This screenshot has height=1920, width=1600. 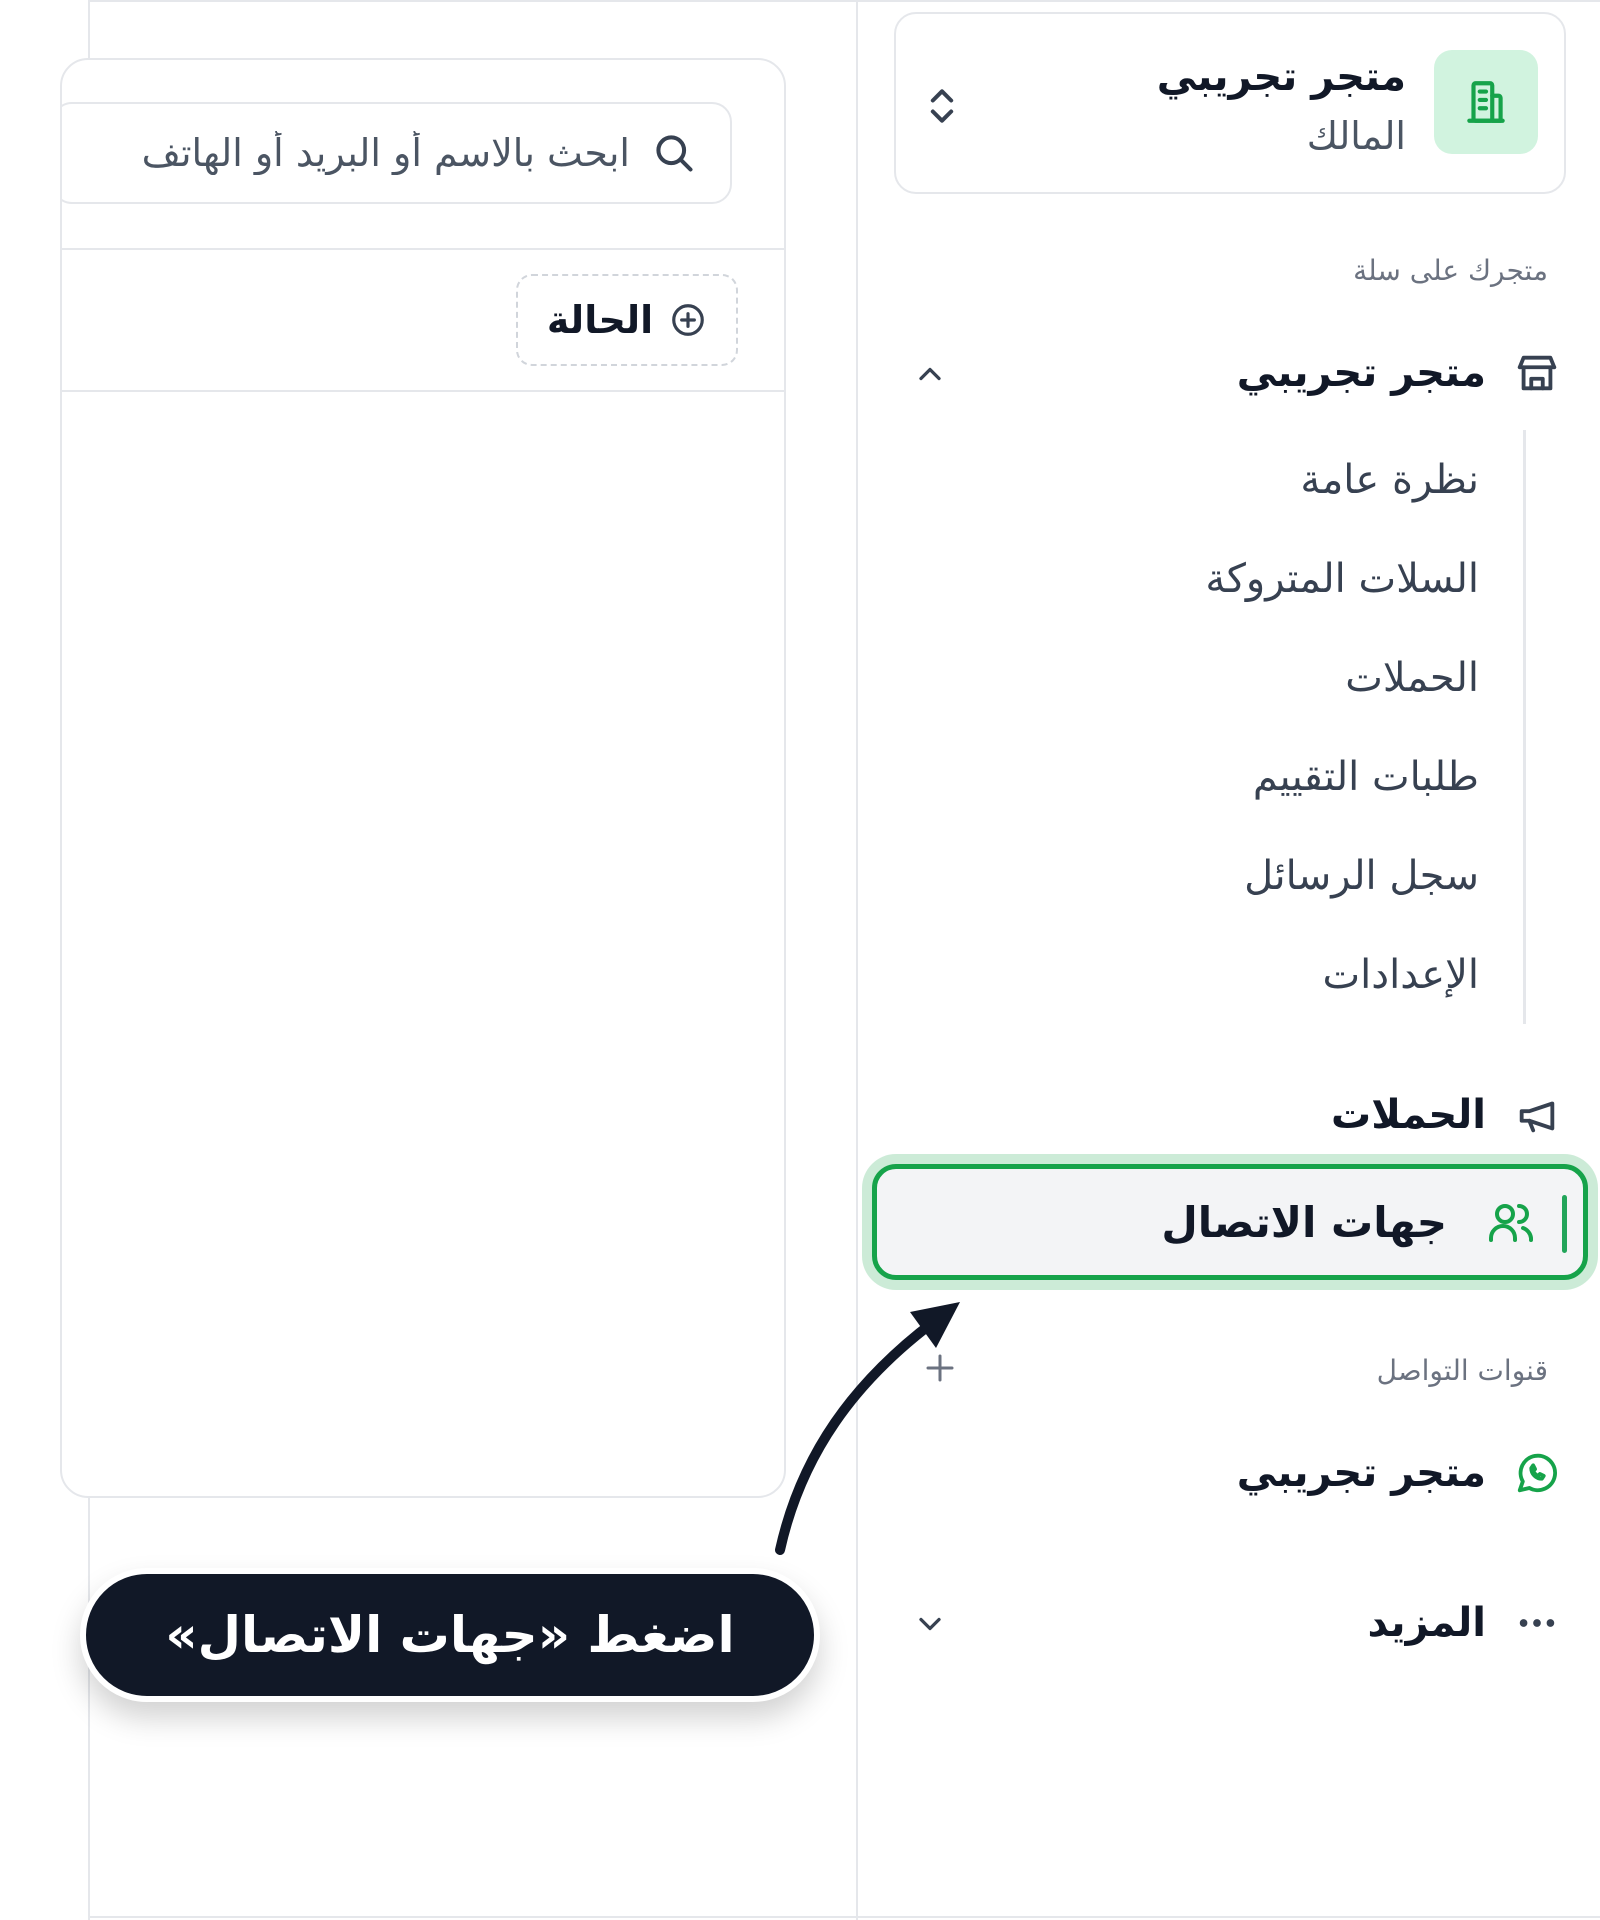 I want to click on active-indicator, so click(x=1564, y=1224).